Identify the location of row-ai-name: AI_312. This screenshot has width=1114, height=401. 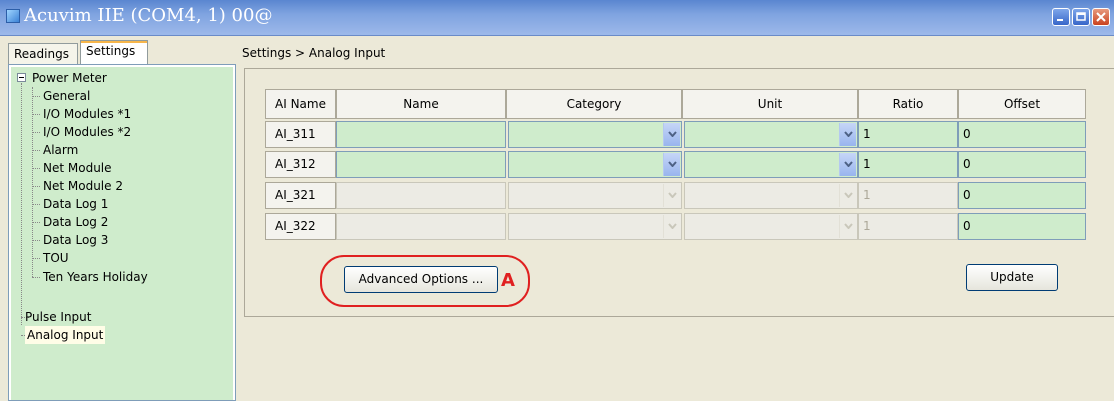
(300, 164).